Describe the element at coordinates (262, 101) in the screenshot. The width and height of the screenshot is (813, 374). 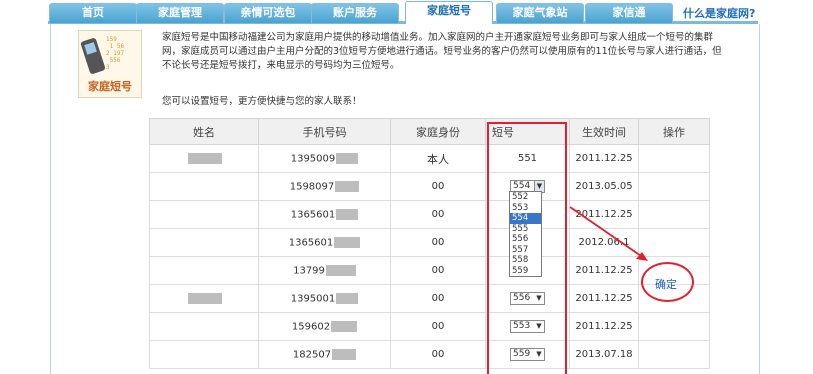
I see `setting-tip: 您可以设置短号，更方便快捷与您的家人联系！` at that location.